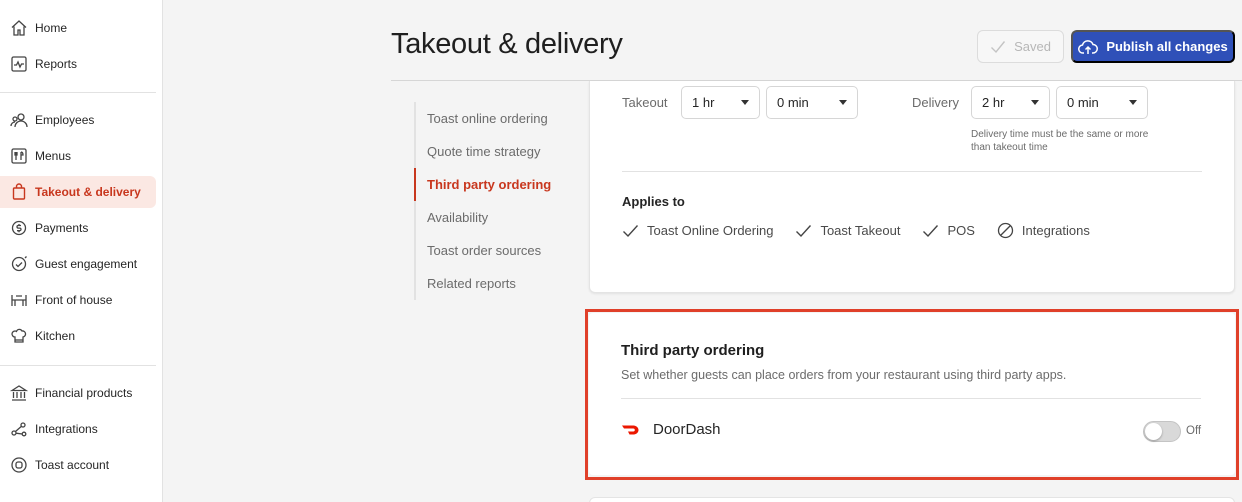 This screenshot has height=502, width=1242. I want to click on sidebar-item-label: Integrations, so click(66, 429).